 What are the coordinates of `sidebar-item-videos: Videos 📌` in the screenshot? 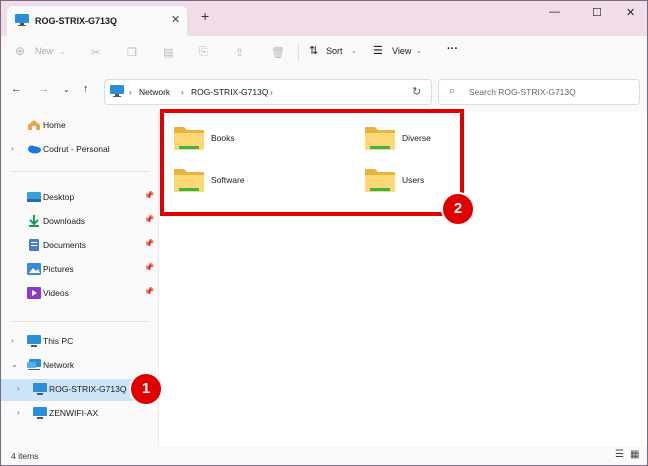 It's located at (79, 294).